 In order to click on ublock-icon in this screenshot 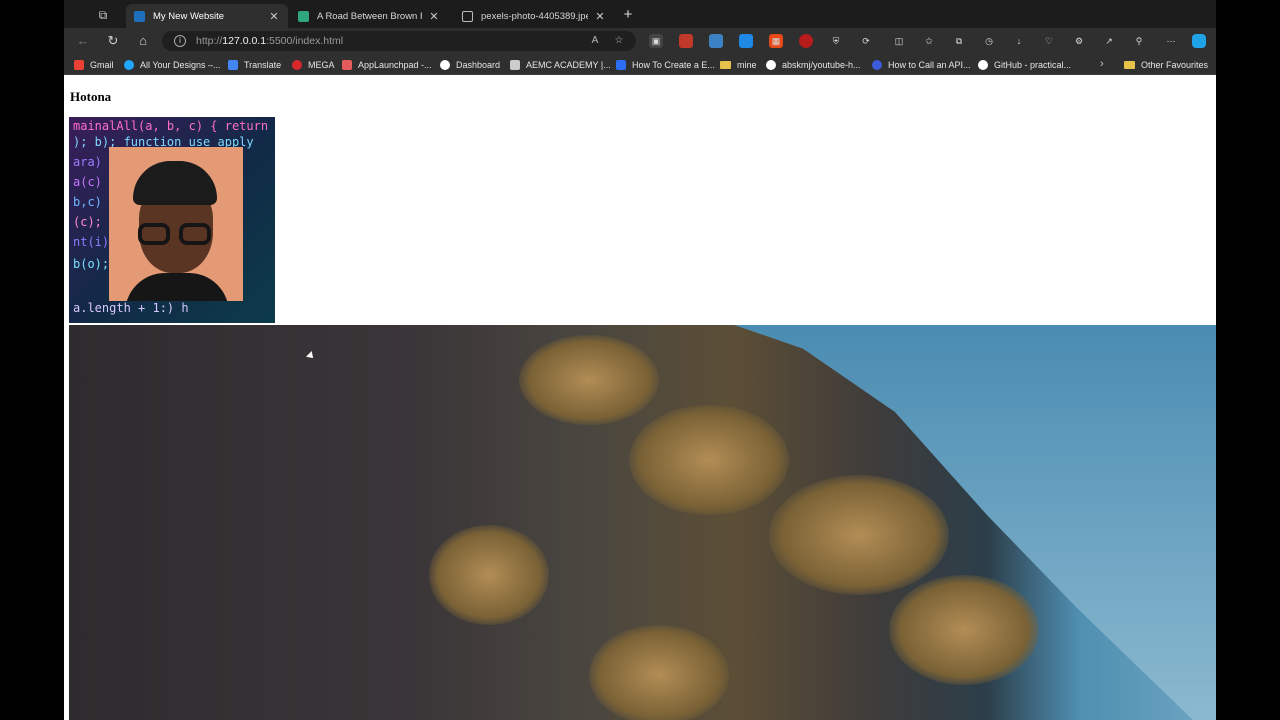, I will do `click(806, 41)`.